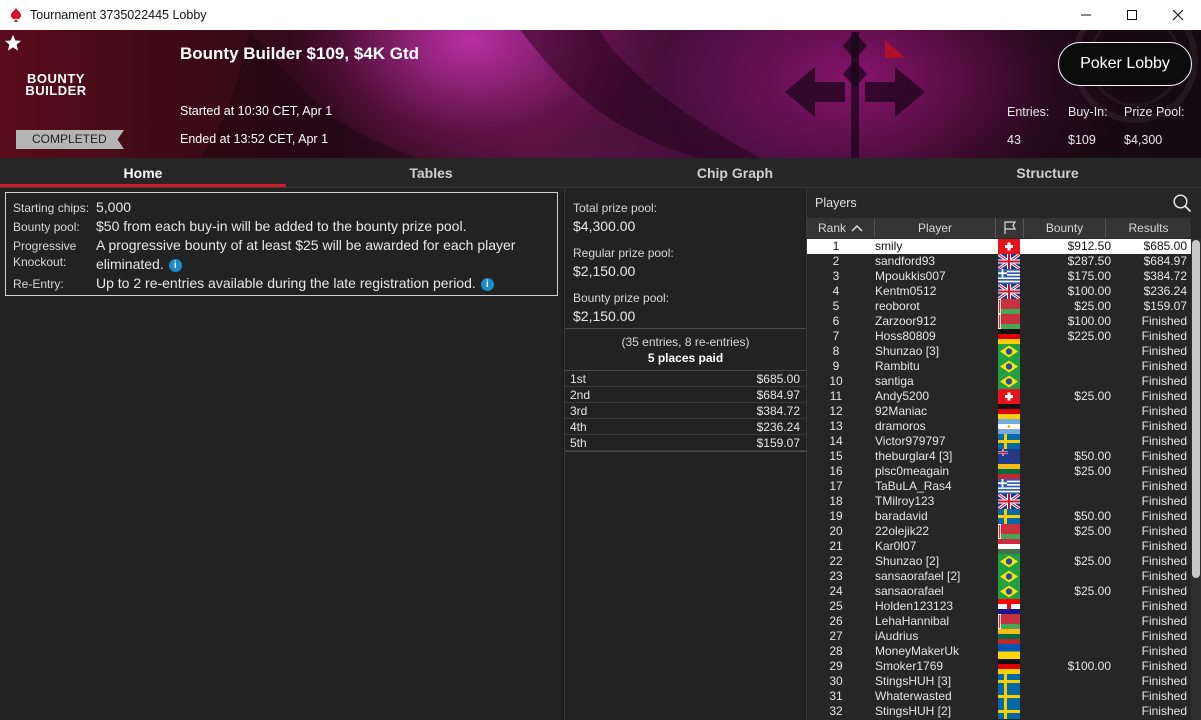  I want to click on player-rank: 18, so click(836, 501).